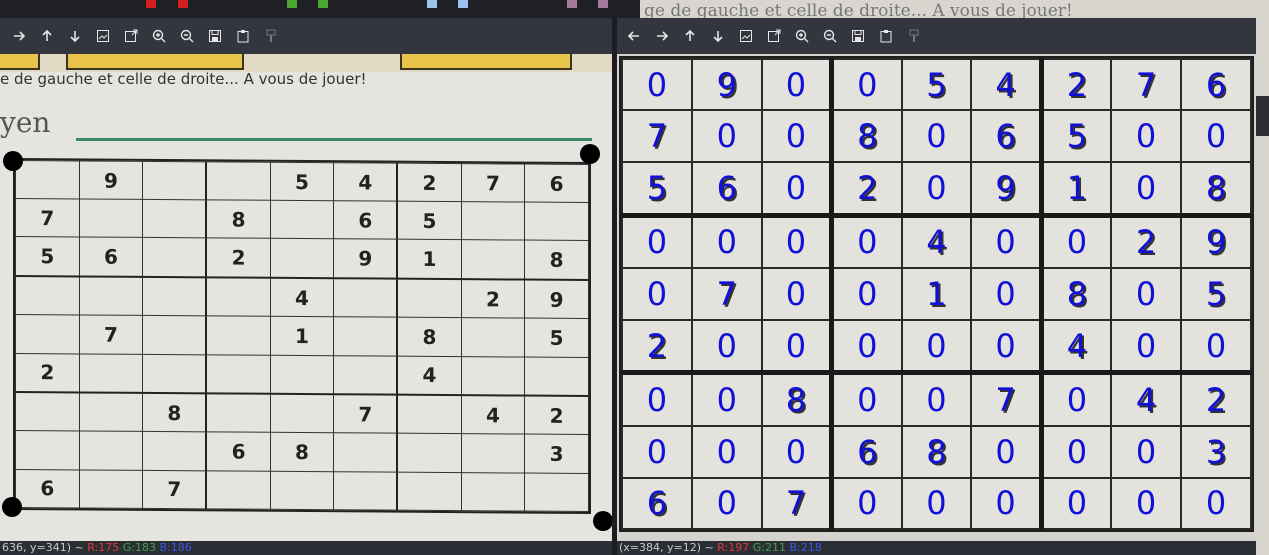 Image resolution: width=1269 pixels, height=555 pixels. What do you see at coordinates (175, 547) in the screenshot?
I see `status-blue: B:186` at bounding box center [175, 547].